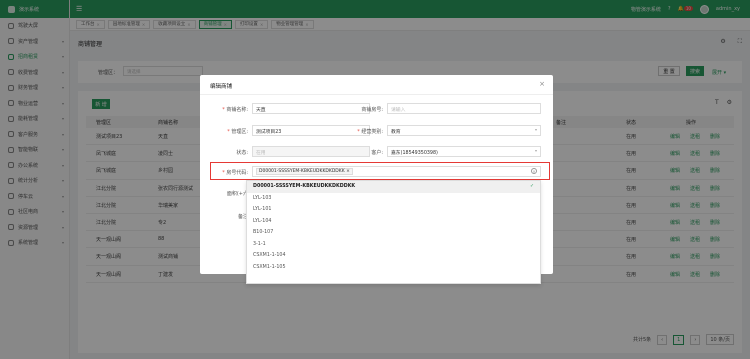 The image size is (750, 359). Describe the element at coordinates (393, 256) in the screenshot. I see `dropdown-option: CSXM1-1-104` at that location.